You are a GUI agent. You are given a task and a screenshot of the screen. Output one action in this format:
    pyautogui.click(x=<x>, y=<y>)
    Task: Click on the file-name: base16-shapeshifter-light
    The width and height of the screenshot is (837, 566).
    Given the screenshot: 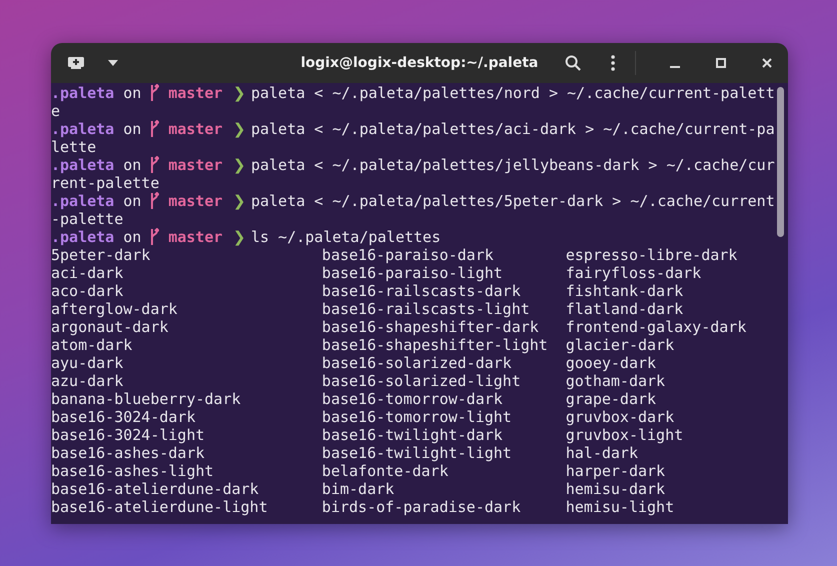 What is the action you would take?
    pyautogui.click(x=435, y=345)
    